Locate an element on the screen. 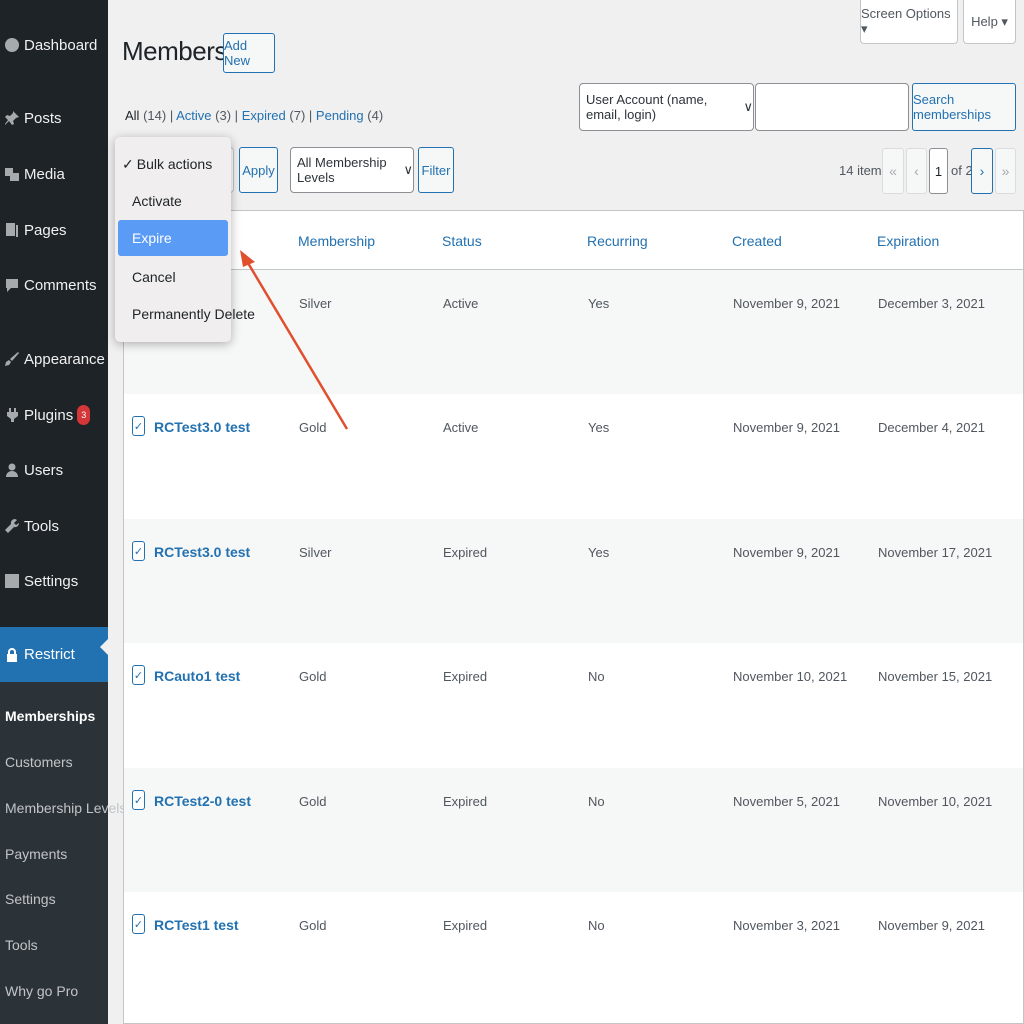  submenu-item-memberships: Memberships is located at coordinates (50, 716).